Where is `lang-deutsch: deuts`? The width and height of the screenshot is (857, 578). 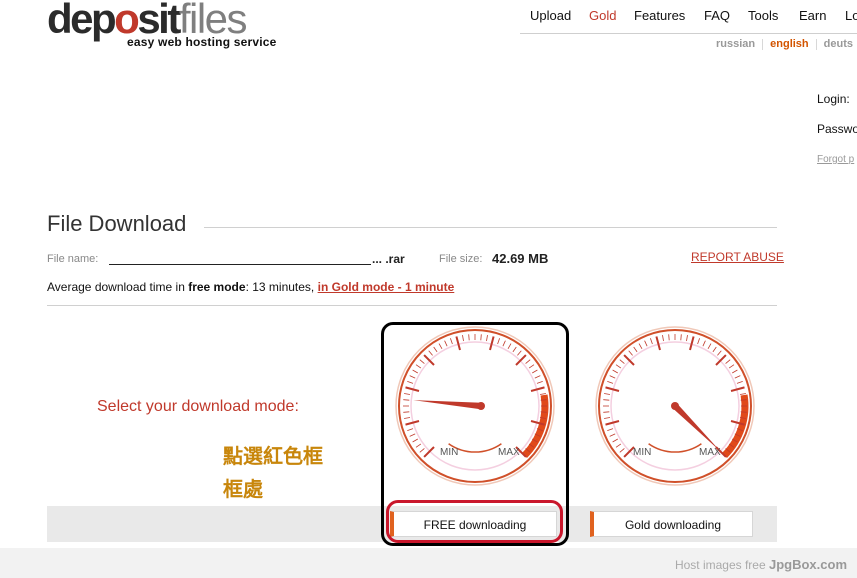
lang-deutsch: deuts is located at coordinates (838, 44).